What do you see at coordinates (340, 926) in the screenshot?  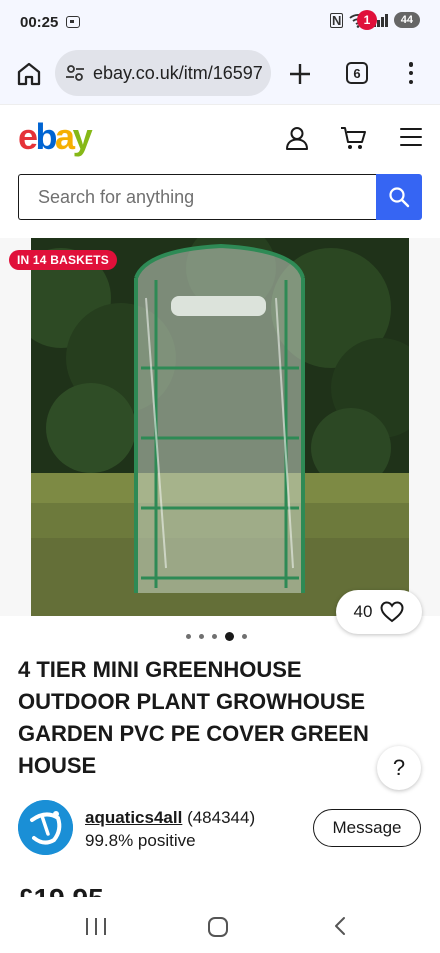 I see `back-icon` at bounding box center [340, 926].